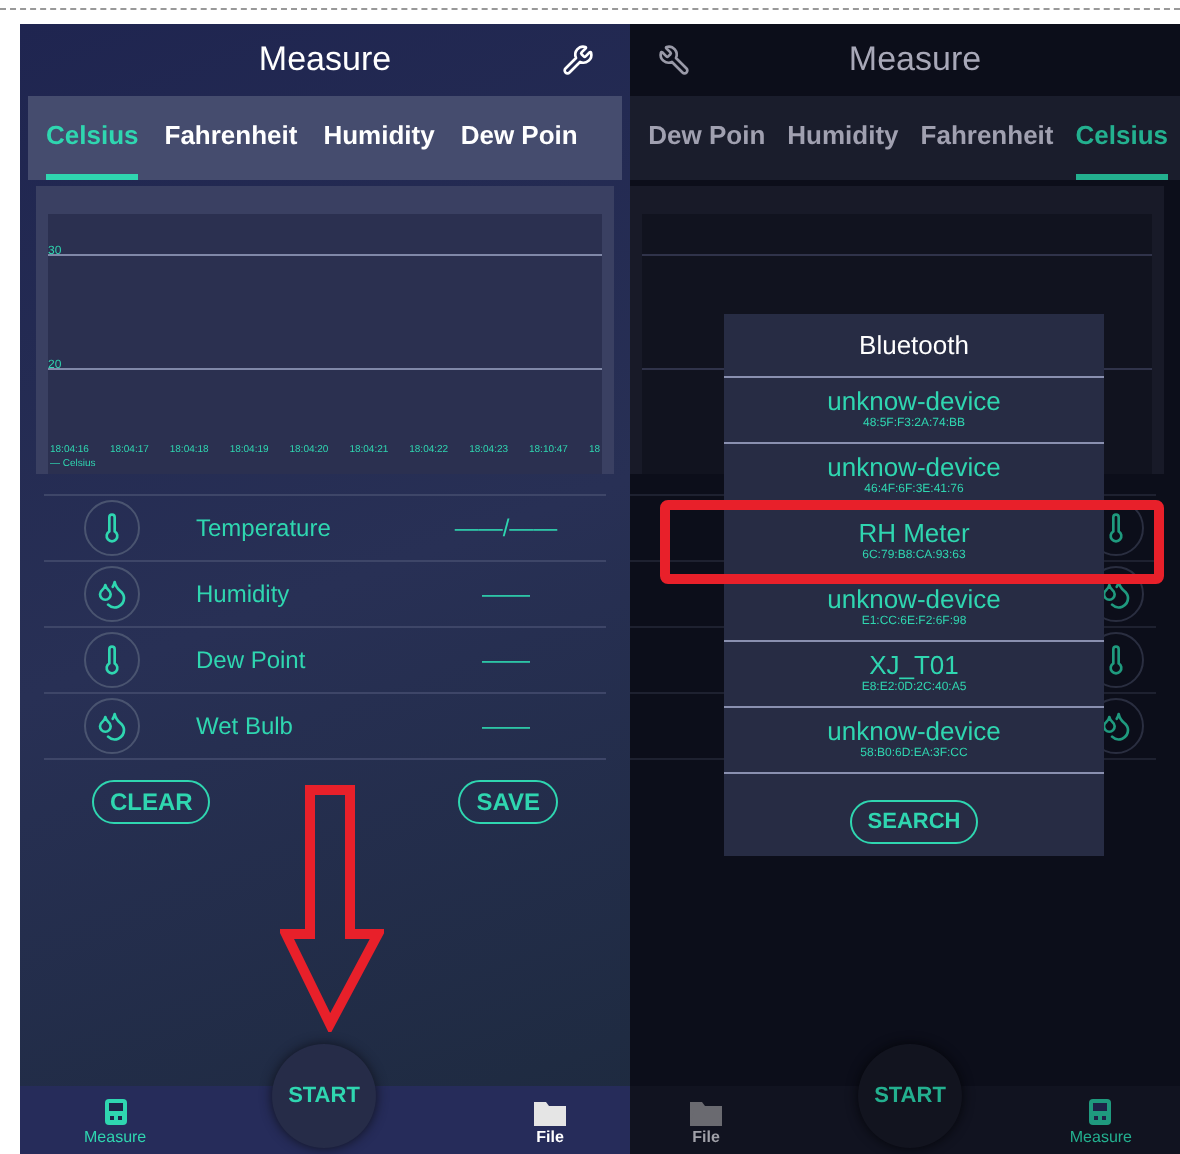 The image size is (1180, 1154). What do you see at coordinates (244, 727) in the screenshot?
I see `reading-label: Wet Bulb` at bounding box center [244, 727].